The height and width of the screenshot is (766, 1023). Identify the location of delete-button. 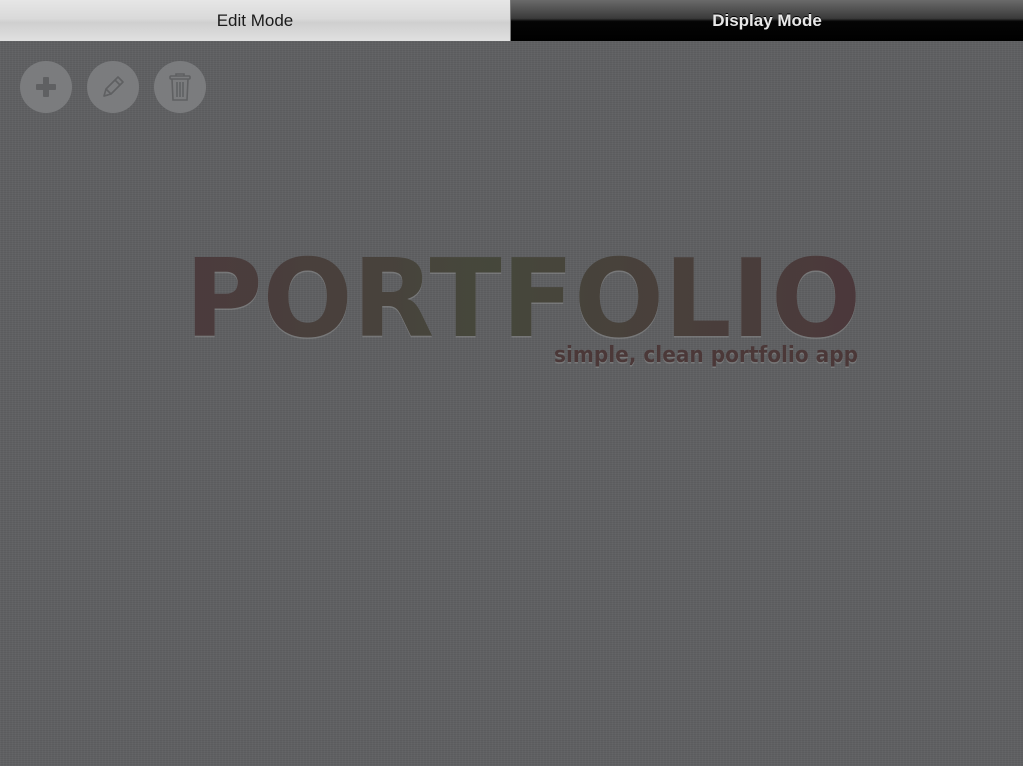
(180, 87).